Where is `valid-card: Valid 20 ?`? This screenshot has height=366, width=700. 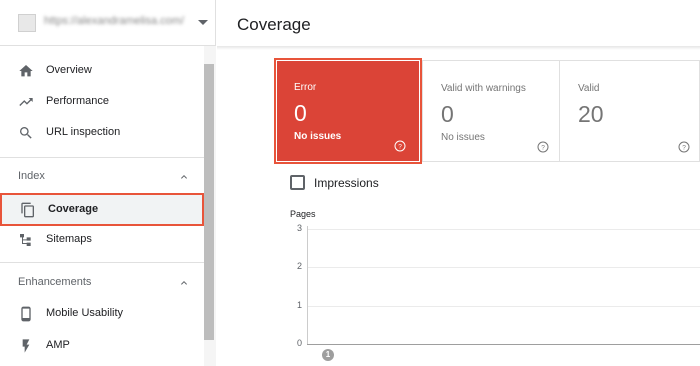 valid-card: Valid 20 ? is located at coordinates (629, 111).